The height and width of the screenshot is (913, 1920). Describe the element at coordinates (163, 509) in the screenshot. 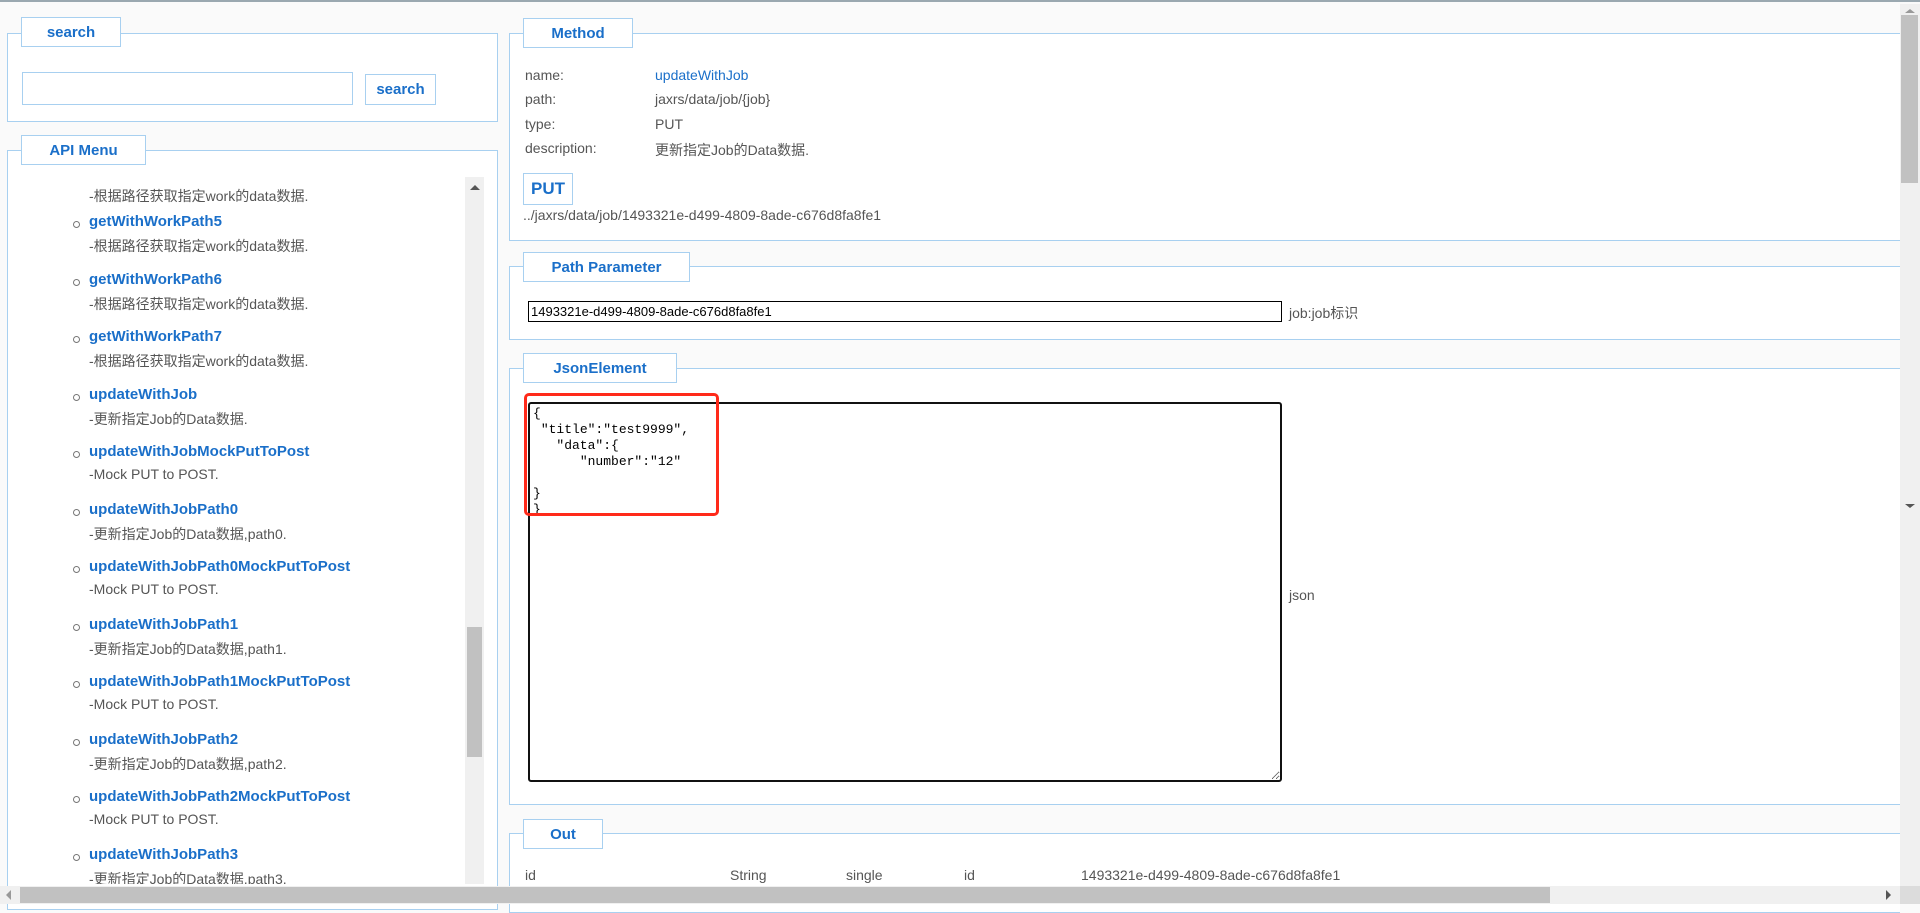

I see `menu-item-link: updateWithJobPath0` at that location.